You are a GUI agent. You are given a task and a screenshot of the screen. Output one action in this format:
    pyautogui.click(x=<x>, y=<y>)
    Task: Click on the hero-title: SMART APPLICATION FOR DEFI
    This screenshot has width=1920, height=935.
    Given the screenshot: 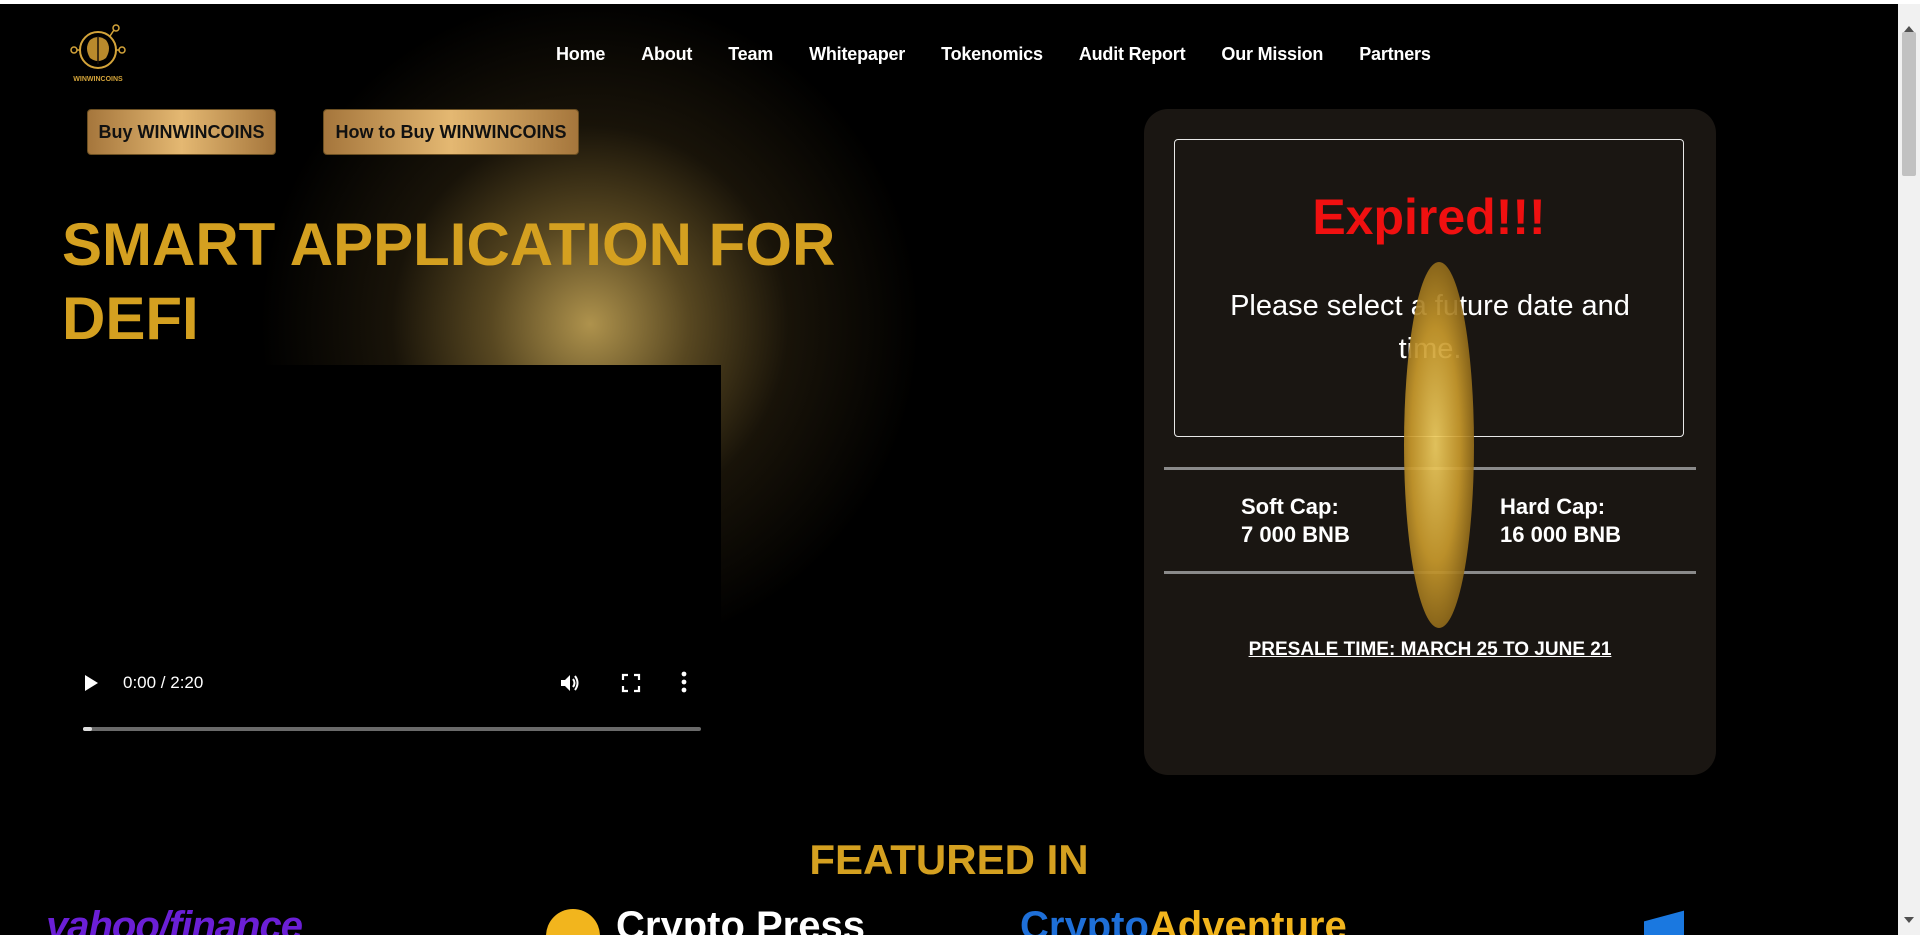 What is the action you would take?
    pyautogui.click(x=449, y=281)
    